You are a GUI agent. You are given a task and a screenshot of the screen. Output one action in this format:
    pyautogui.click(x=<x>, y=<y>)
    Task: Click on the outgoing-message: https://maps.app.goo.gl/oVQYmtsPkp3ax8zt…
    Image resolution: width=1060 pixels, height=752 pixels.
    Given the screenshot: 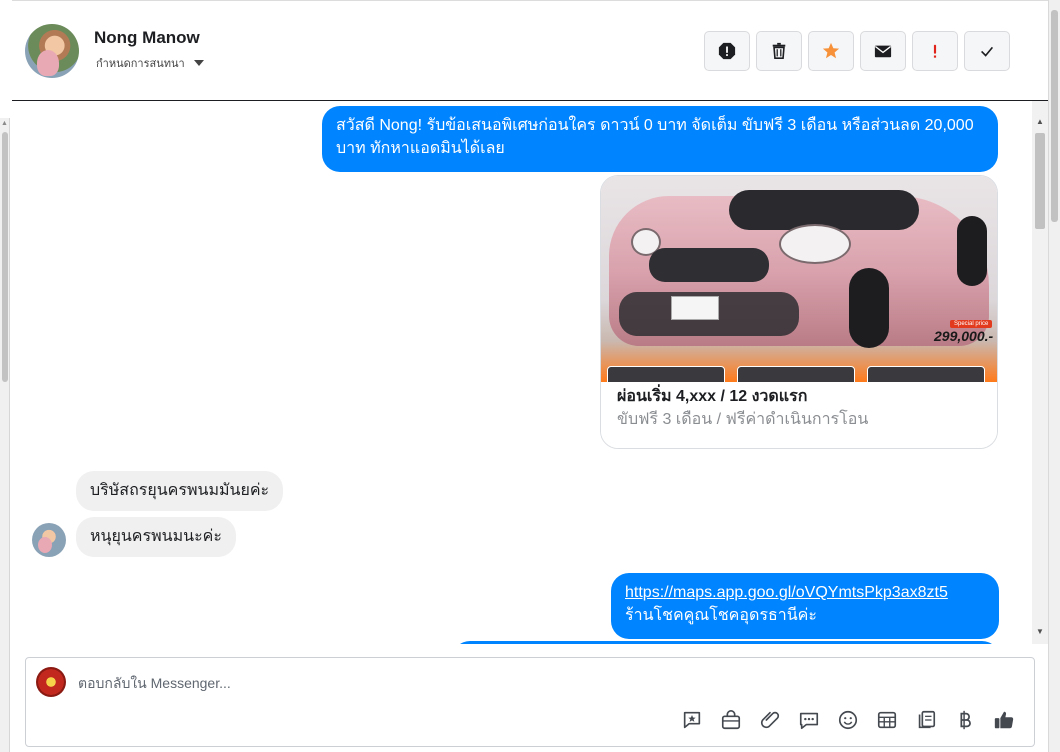 What is the action you would take?
    pyautogui.click(x=805, y=606)
    